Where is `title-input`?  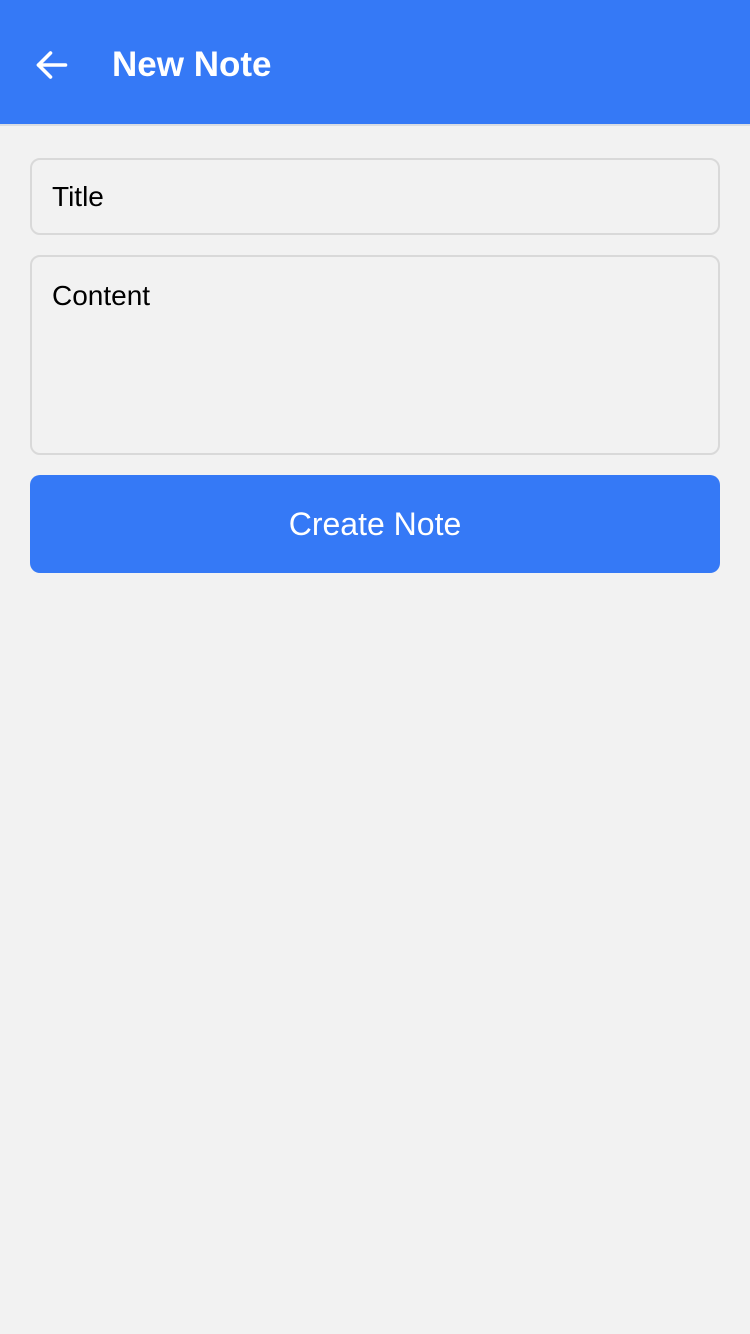 title-input is located at coordinates (375, 196).